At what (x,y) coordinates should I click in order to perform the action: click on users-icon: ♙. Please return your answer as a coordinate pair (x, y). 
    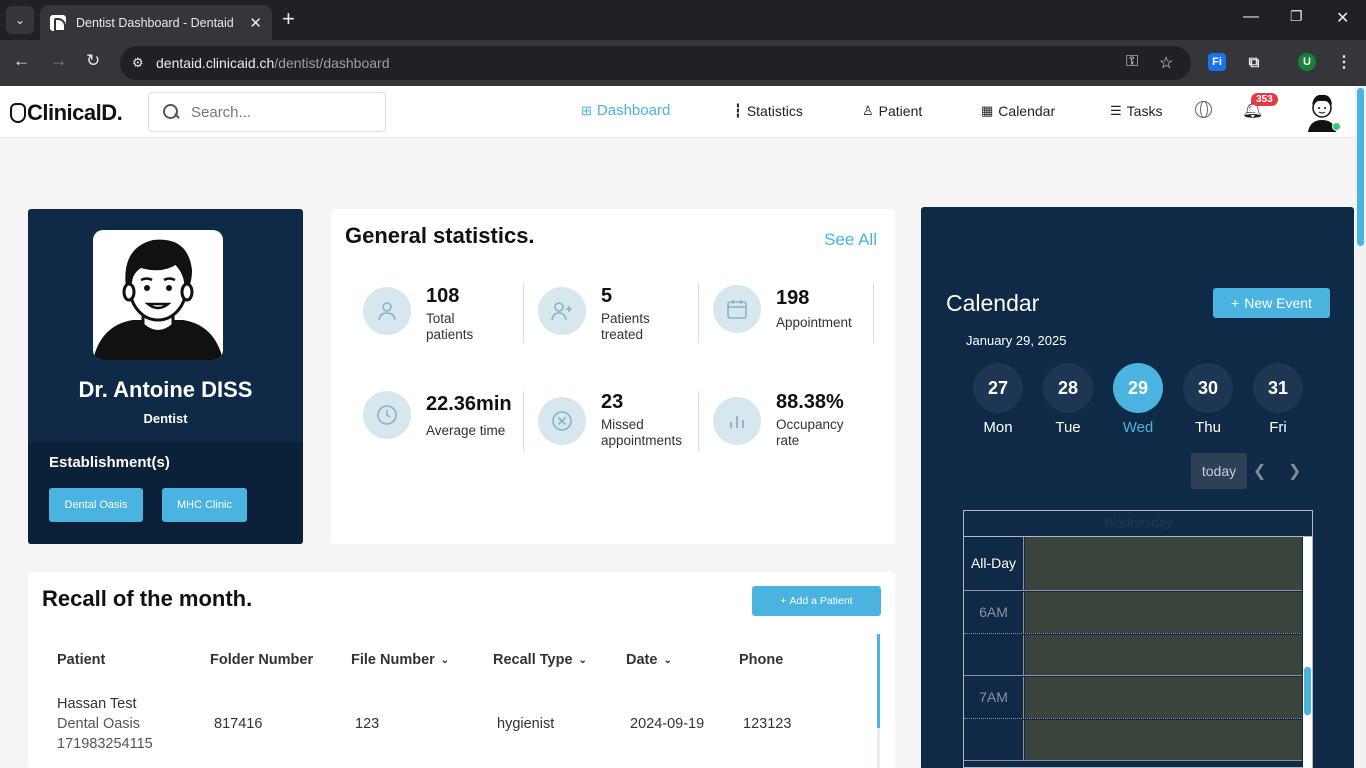
    Looking at the image, I should click on (868, 110).